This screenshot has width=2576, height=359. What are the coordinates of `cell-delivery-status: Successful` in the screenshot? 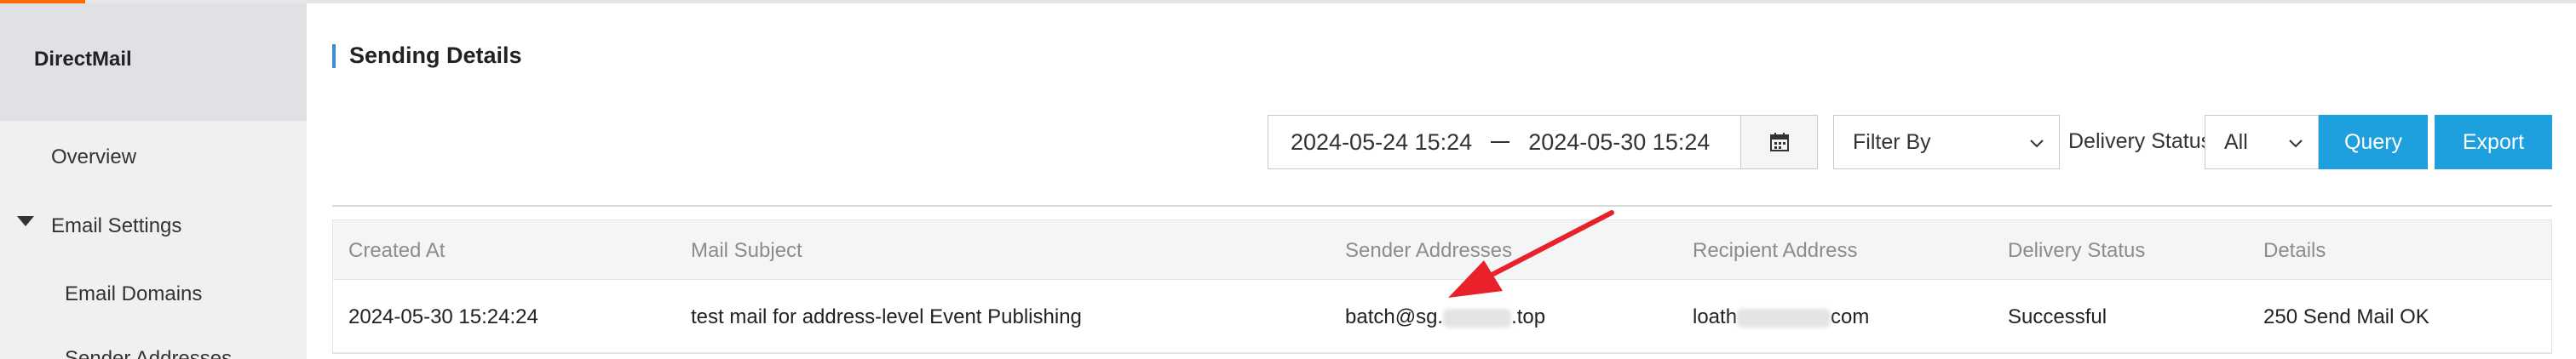 It's located at (2057, 316).